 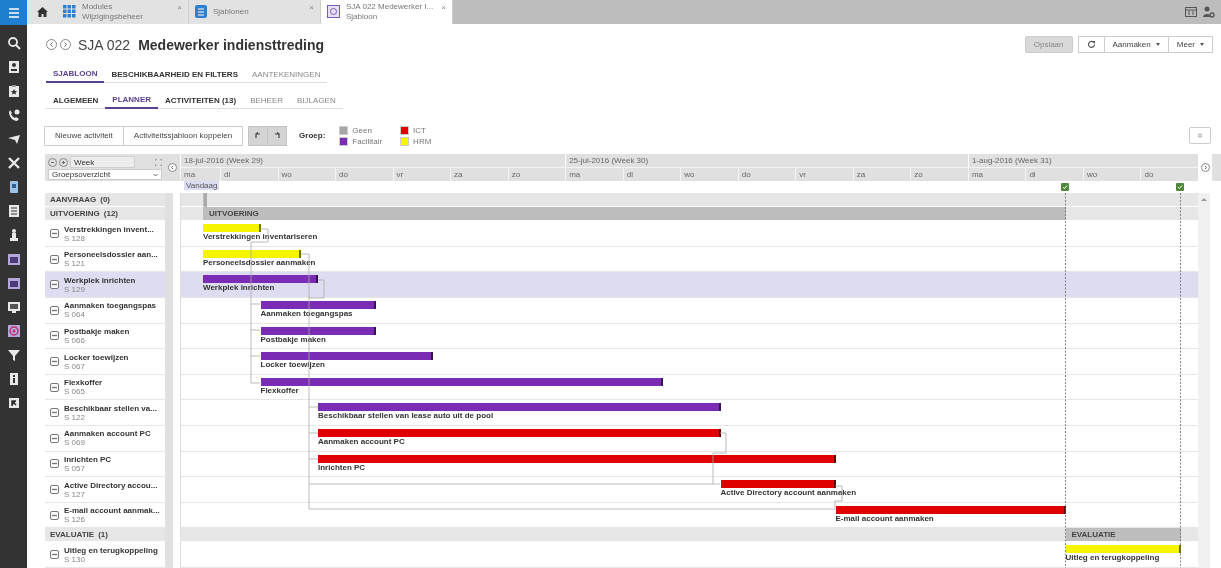 What do you see at coordinates (75, 264) in the screenshot?
I see `activity-code: S 121` at bounding box center [75, 264].